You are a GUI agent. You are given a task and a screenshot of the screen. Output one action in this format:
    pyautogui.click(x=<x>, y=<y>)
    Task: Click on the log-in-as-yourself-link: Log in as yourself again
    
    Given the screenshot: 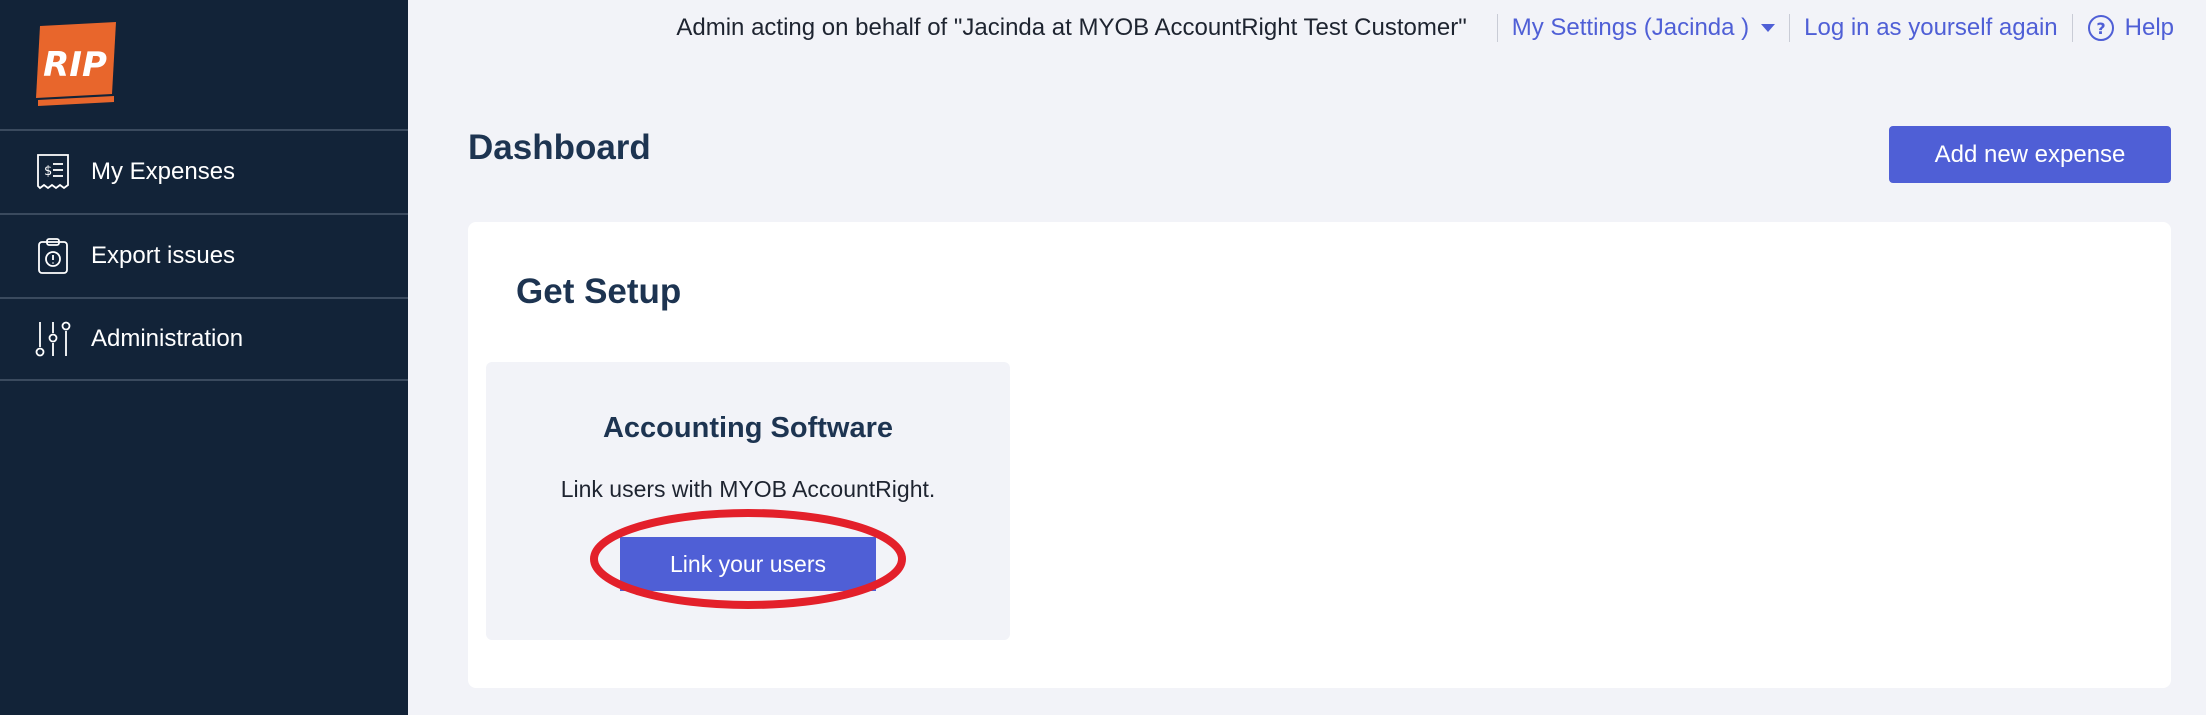 What is the action you would take?
    pyautogui.click(x=1931, y=28)
    